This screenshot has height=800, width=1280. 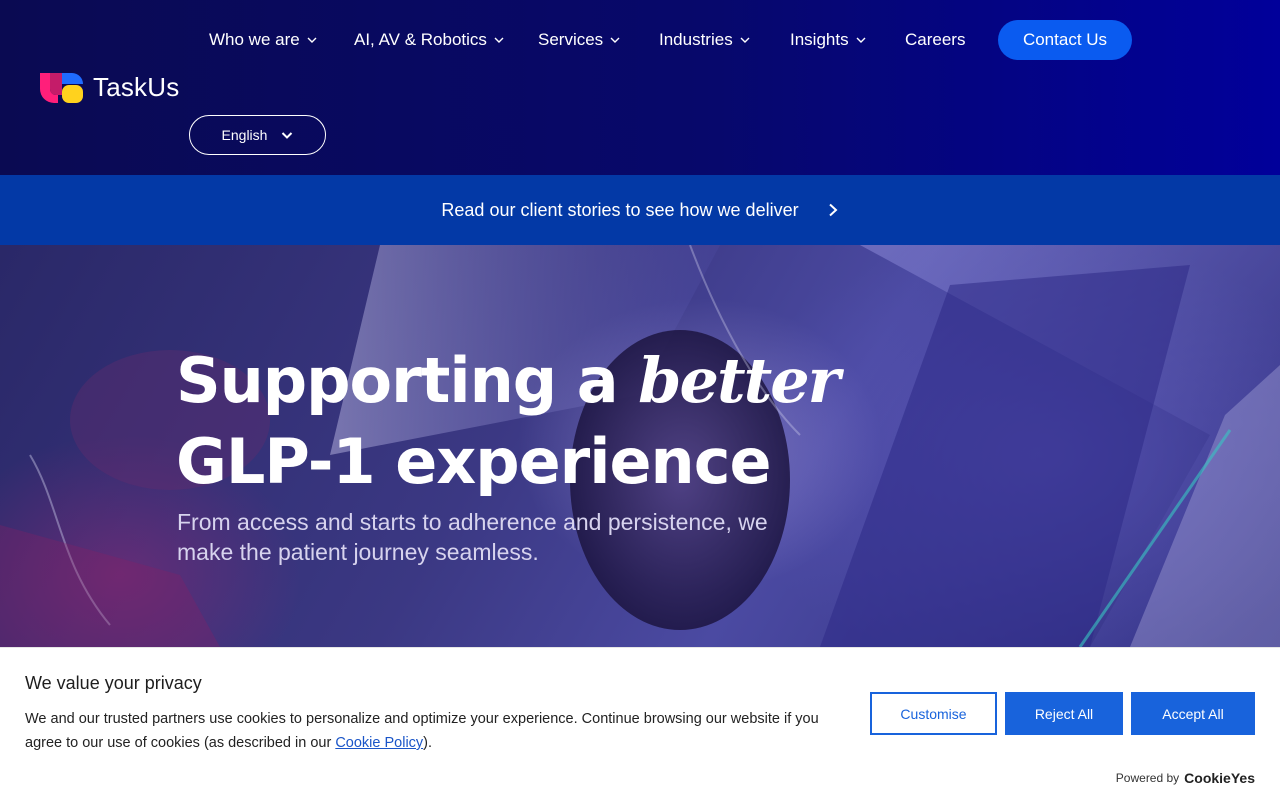 I want to click on nav-label: Careers, so click(x=935, y=39).